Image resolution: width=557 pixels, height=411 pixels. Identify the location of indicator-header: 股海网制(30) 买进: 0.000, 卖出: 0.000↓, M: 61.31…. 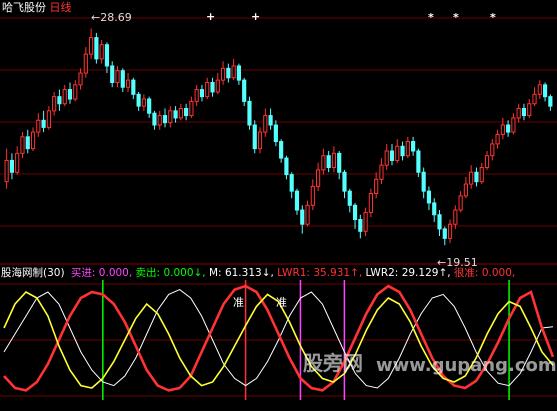
(258, 273).